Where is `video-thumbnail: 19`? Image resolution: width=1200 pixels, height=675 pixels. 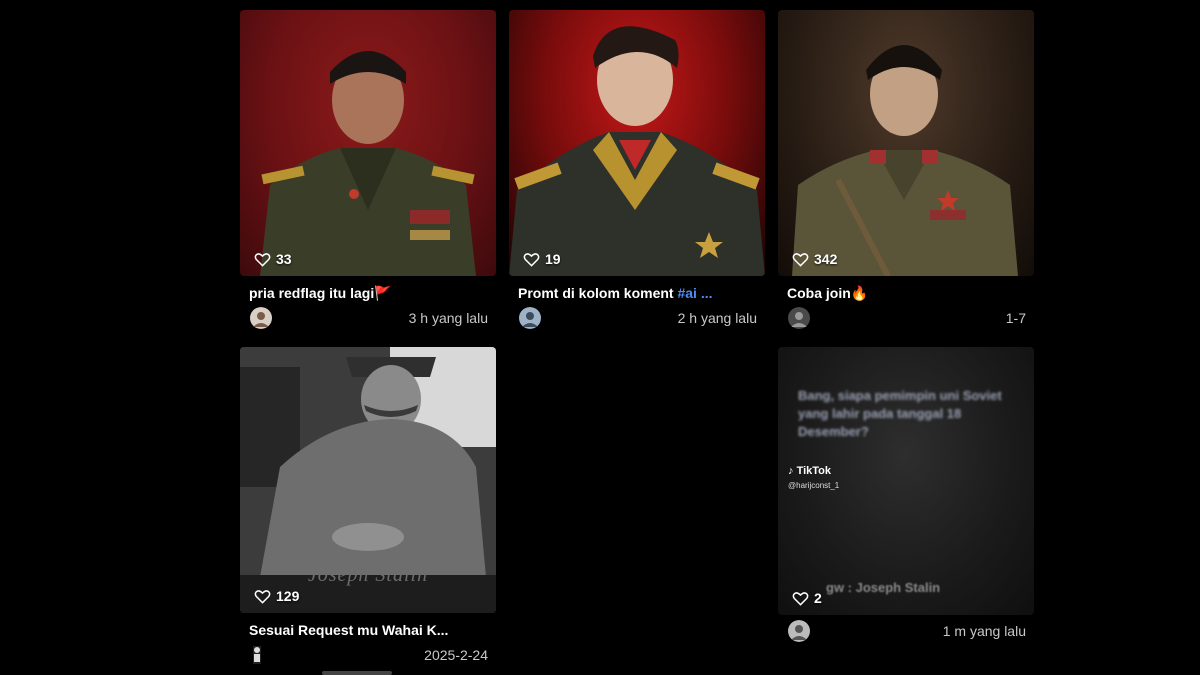
video-thumbnail: 19 is located at coordinates (637, 143).